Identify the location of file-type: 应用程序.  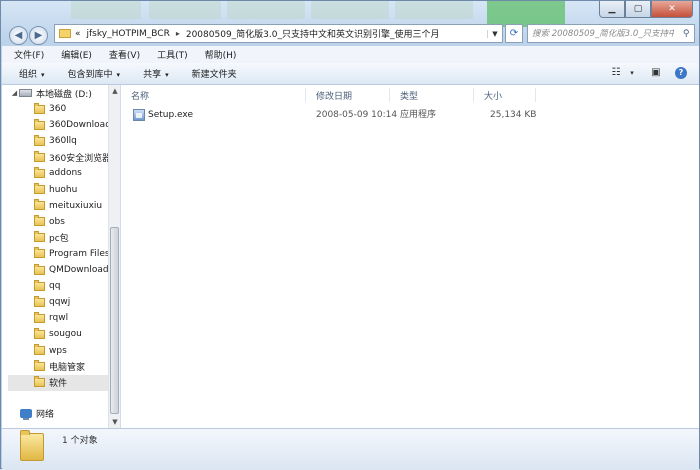
(418, 115).